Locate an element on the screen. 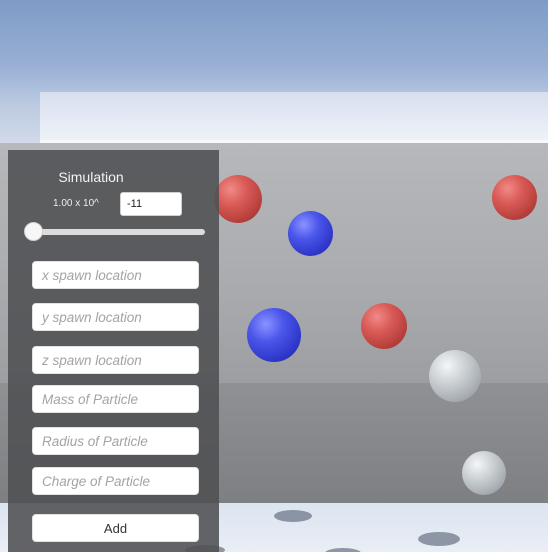  exponent-label: 1.00 x 10^ is located at coordinates (76, 203).